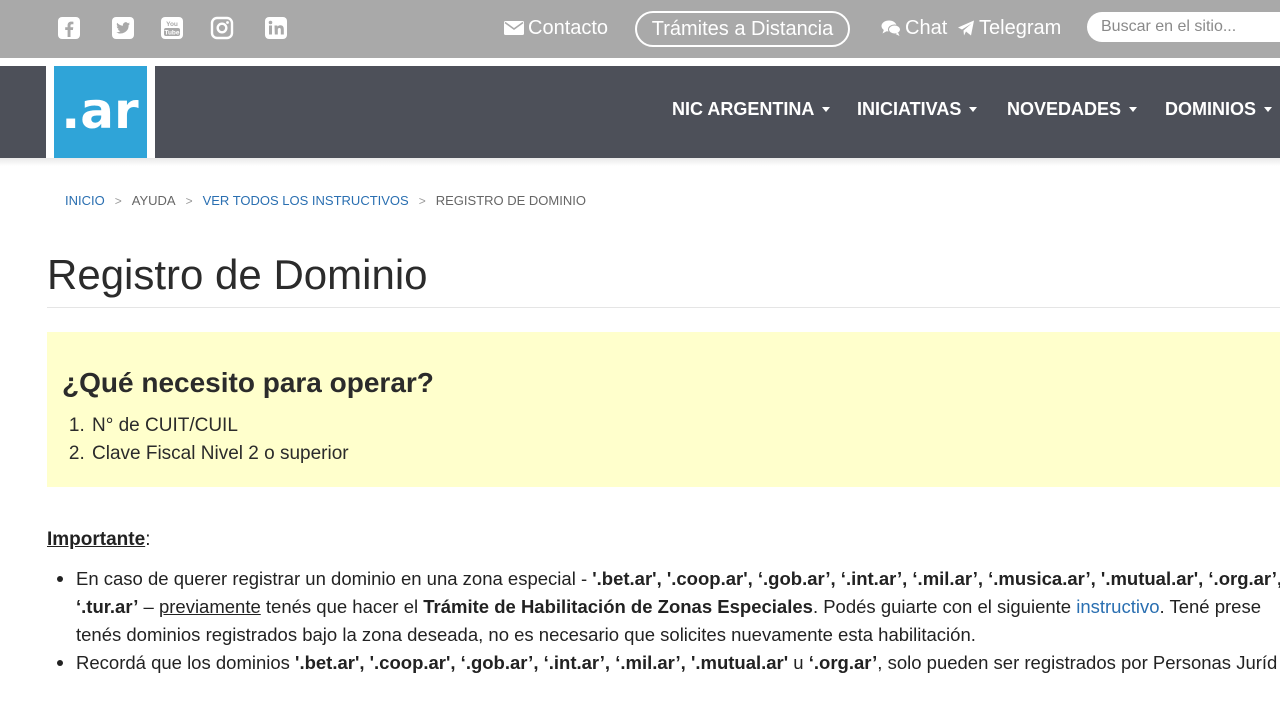 The image size is (1280, 720). What do you see at coordinates (237, 274) in the screenshot?
I see `page-title: Registro de Dominio` at bounding box center [237, 274].